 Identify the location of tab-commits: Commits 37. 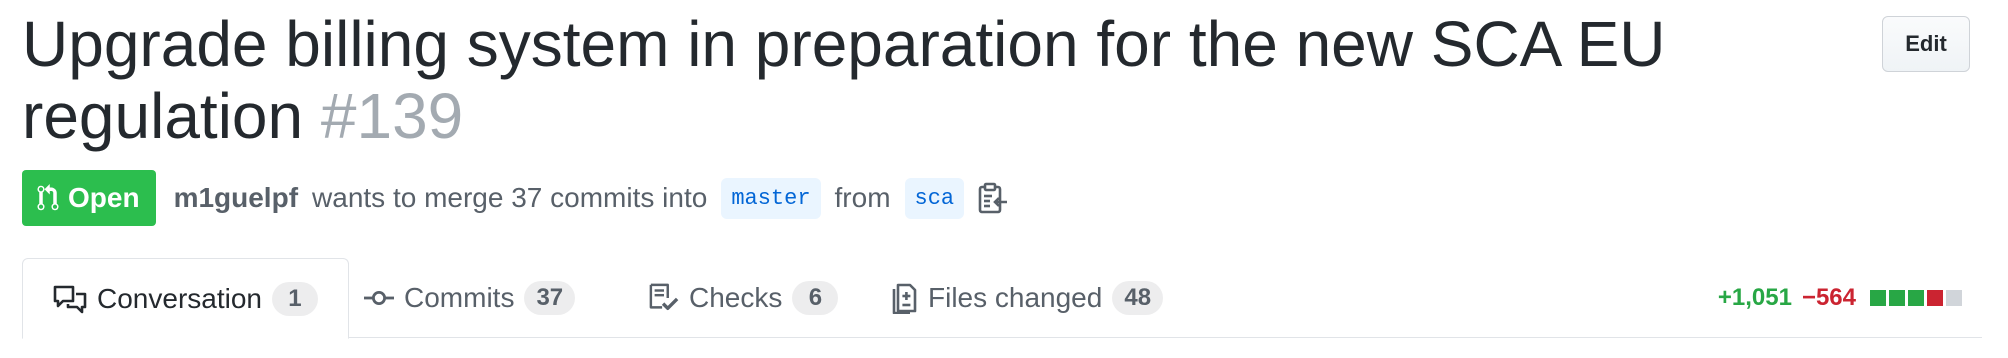
(470, 298).